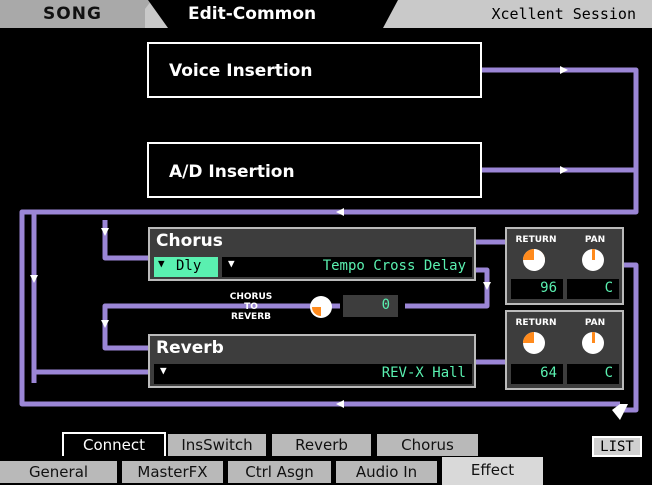  I want to click on chorus-return-knob, so click(534, 260).